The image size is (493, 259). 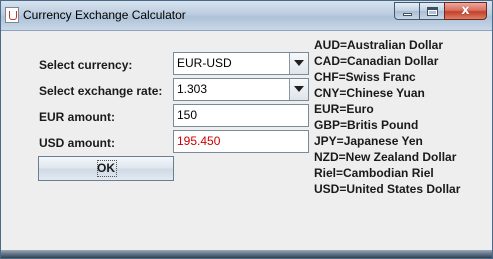 I want to click on rate-select-value: 1.303, so click(x=192, y=89).